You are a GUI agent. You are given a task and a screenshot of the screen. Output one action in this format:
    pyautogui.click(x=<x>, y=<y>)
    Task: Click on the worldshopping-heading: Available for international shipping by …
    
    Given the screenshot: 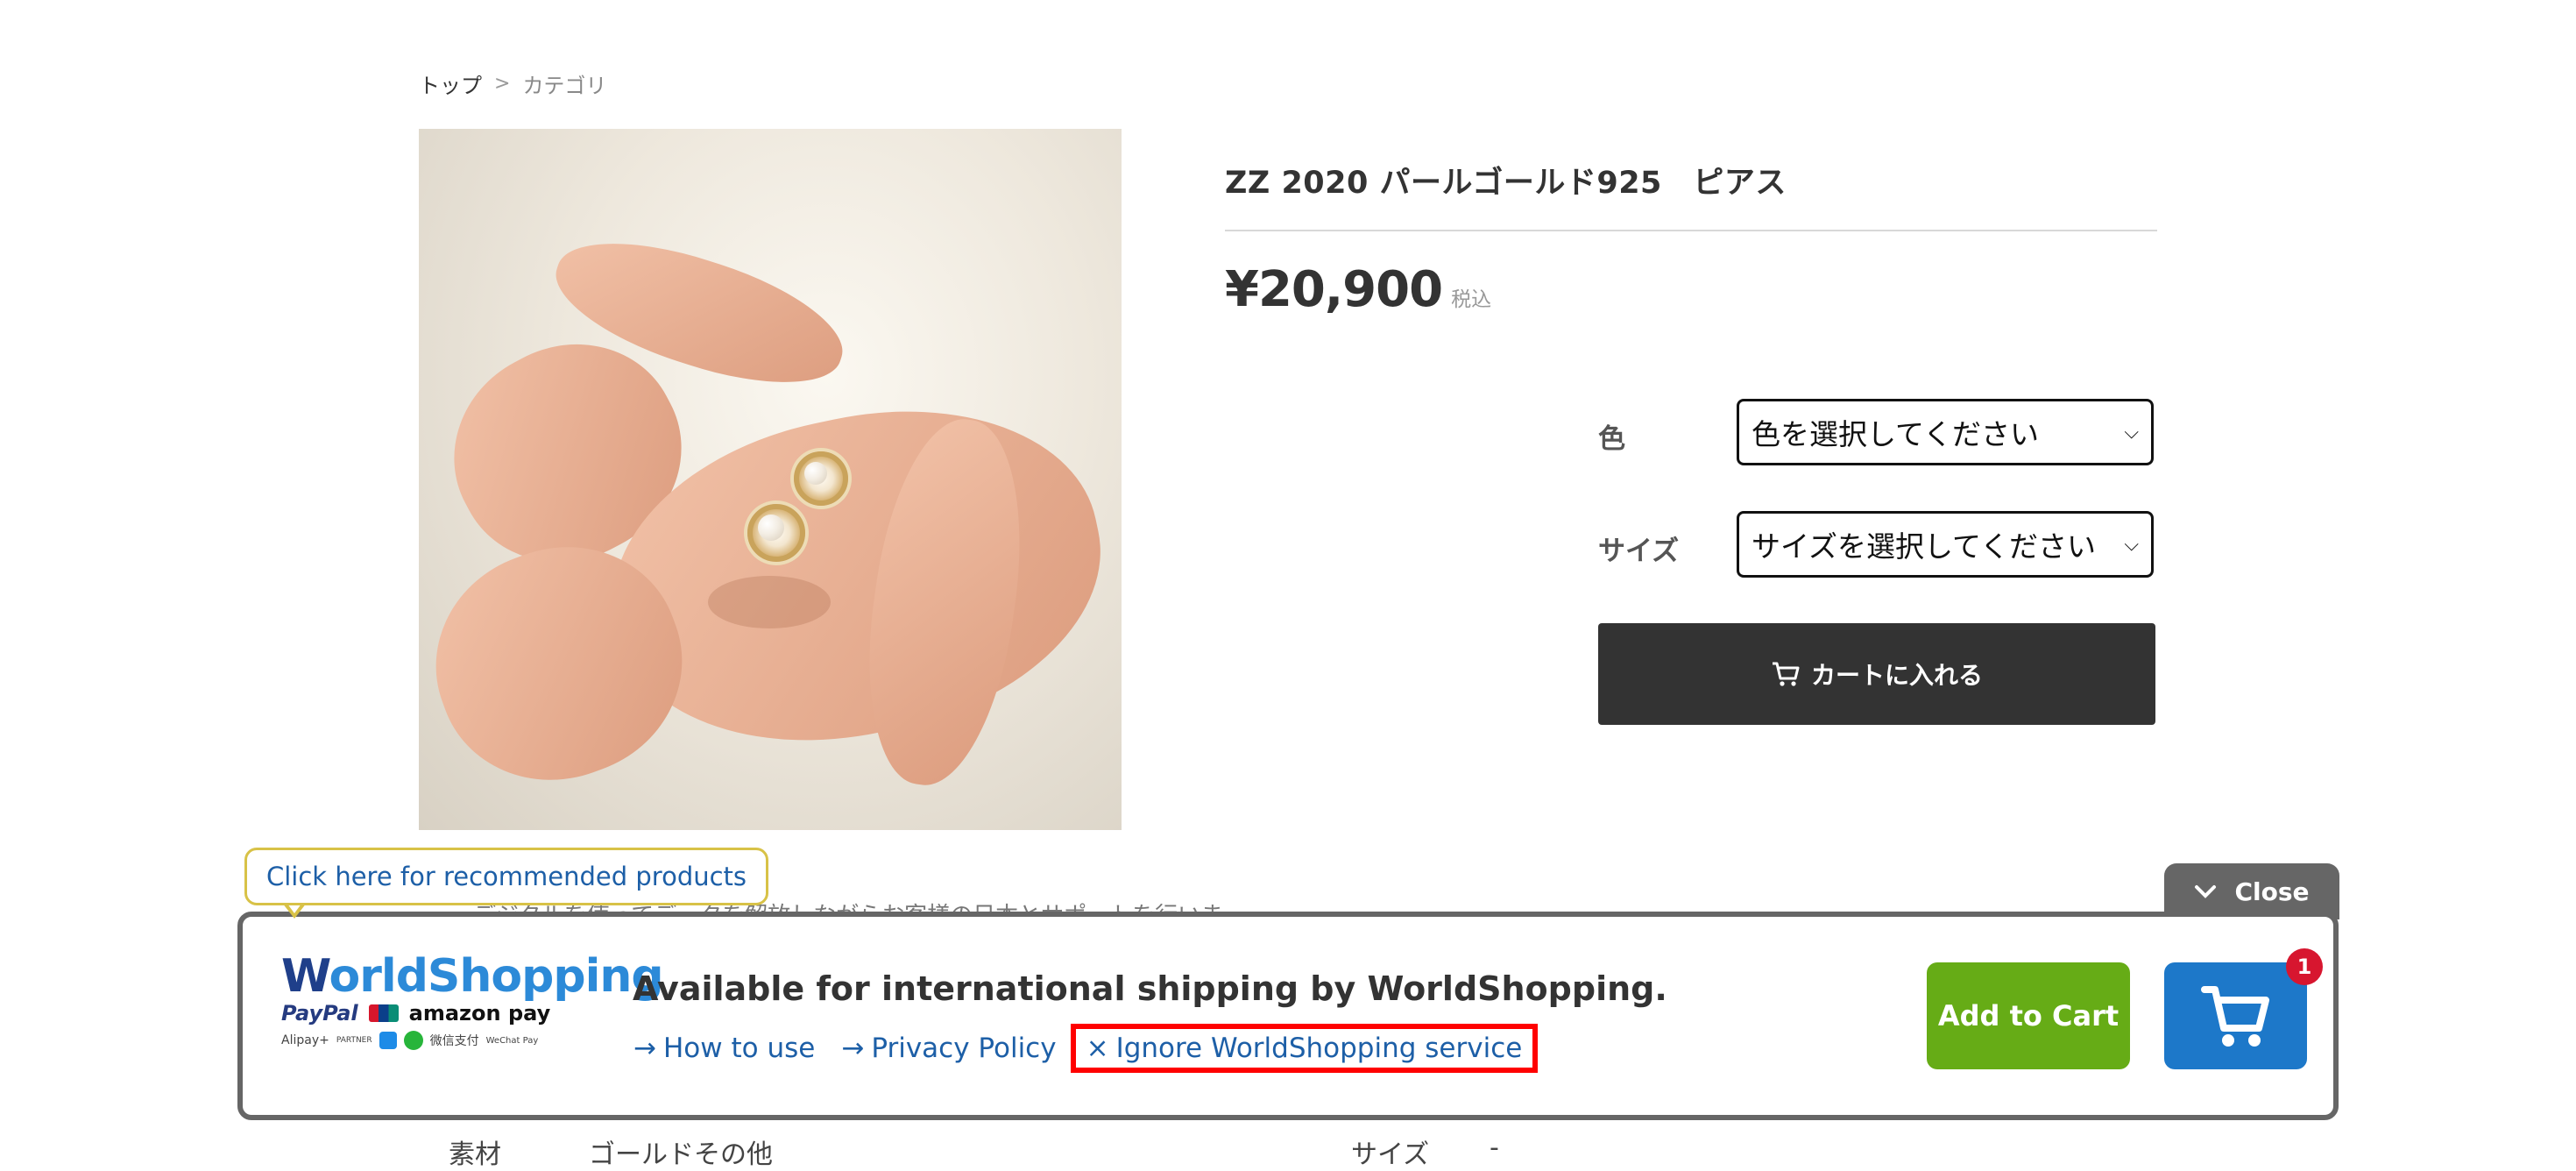 What is the action you would take?
    pyautogui.click(x=1150, y=988)
    